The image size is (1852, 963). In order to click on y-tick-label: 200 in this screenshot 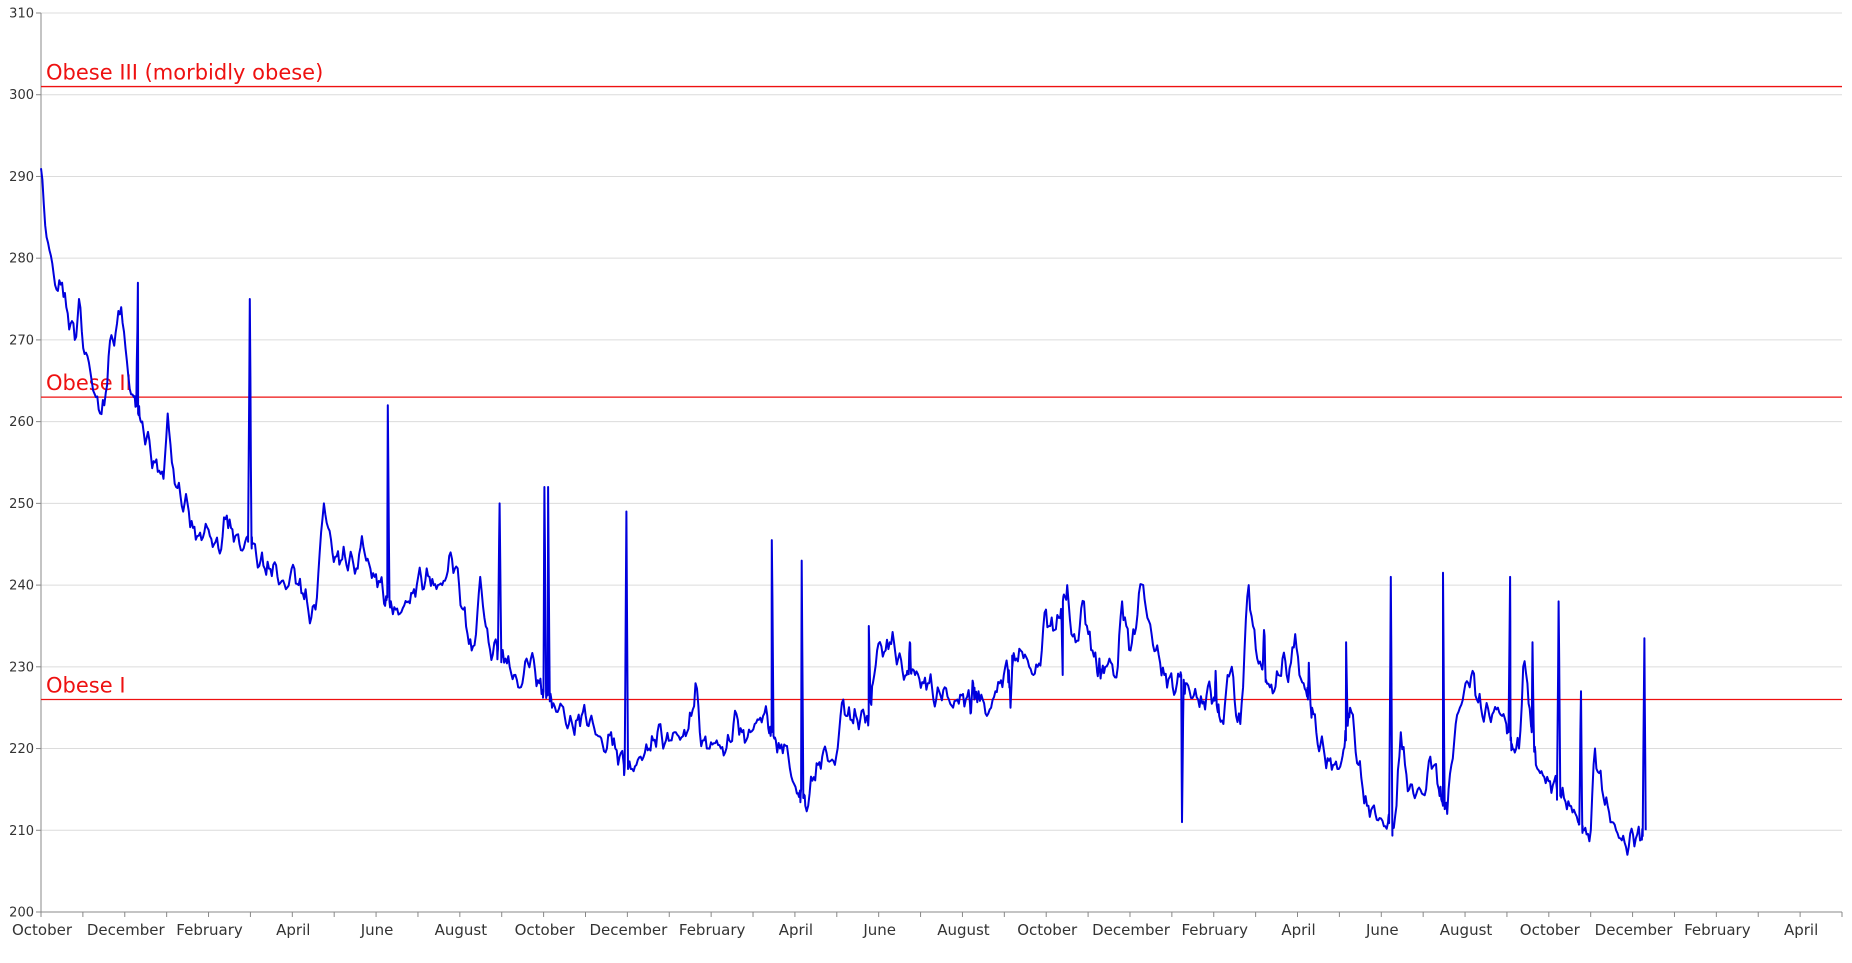, I will do `click(21, 913)`.